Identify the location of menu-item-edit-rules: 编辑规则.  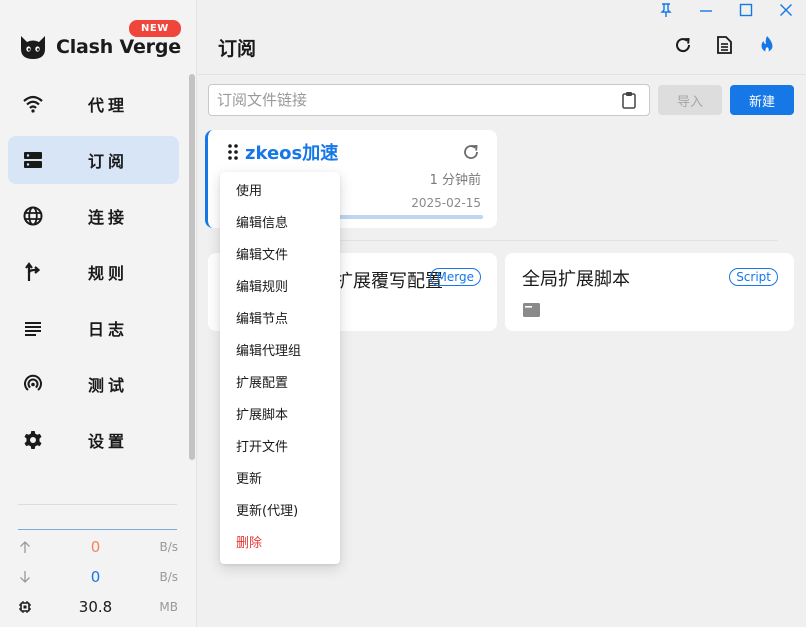
(280, 288).